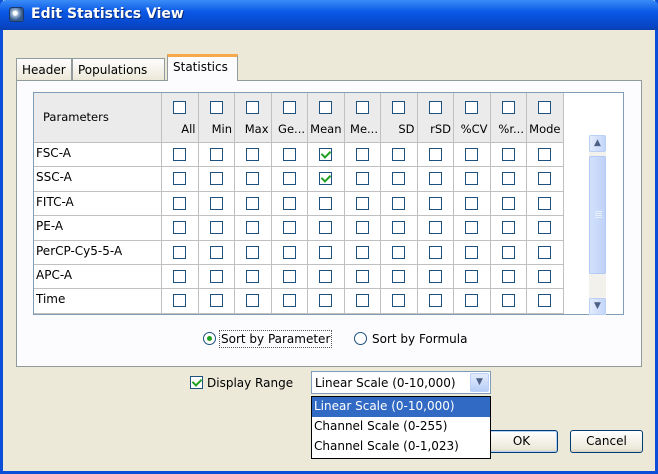 Image resolution: width=658 pixels, height=474 pixels. What do you see at coordinates (401, 427) in the screenshot?
I see `dropdown-option: Channel Scale (0-255)` at bounding box center [401, 427].